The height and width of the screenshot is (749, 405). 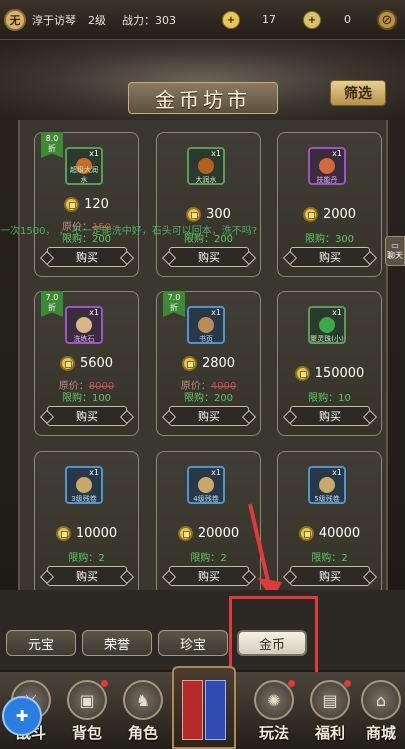 What do you see at coordinates (218, 363) in the screenshot?
I see `item-price: 2800` at bounding box center [218, 363].